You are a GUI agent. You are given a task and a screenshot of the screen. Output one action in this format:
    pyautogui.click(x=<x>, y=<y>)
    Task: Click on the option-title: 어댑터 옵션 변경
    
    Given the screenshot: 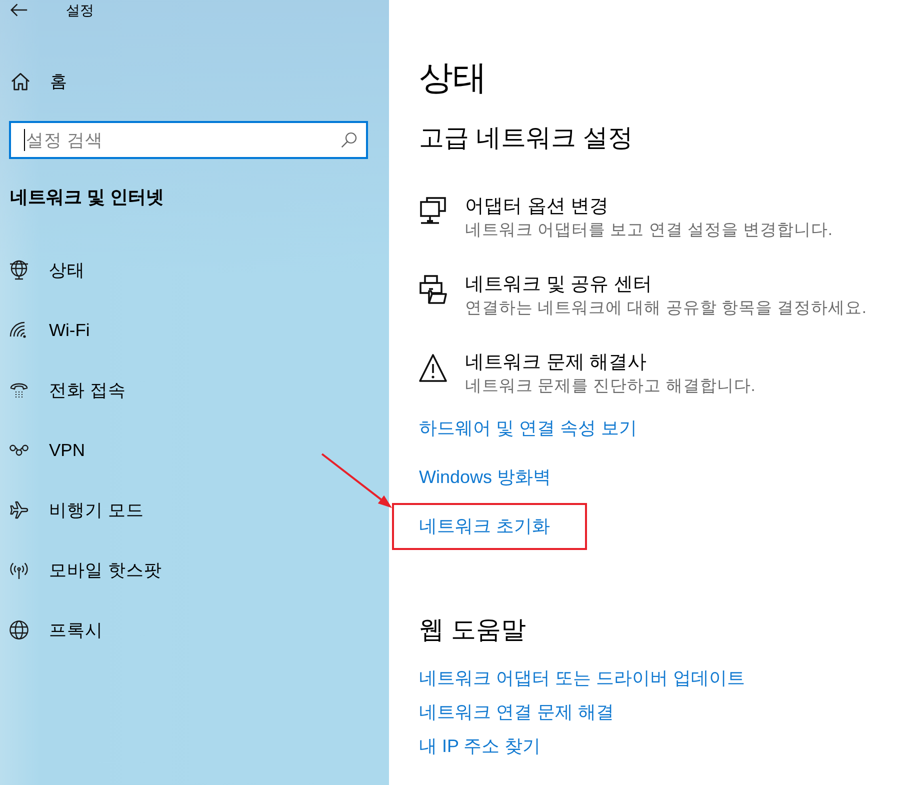 What is the action you would take?
    pyautogui.click(x=537, y=207)
    